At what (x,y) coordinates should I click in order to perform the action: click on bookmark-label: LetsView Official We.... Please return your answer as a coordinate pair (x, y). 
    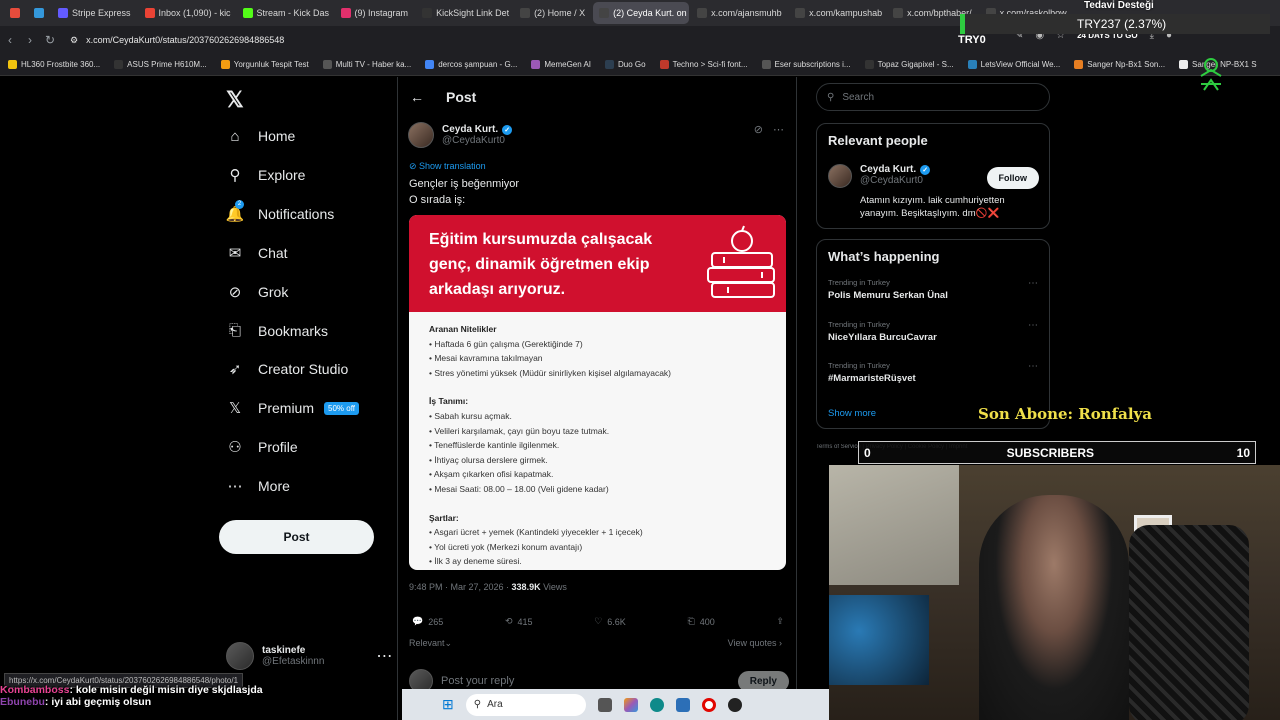
    Looking at the image, I should click on (1020, 64).